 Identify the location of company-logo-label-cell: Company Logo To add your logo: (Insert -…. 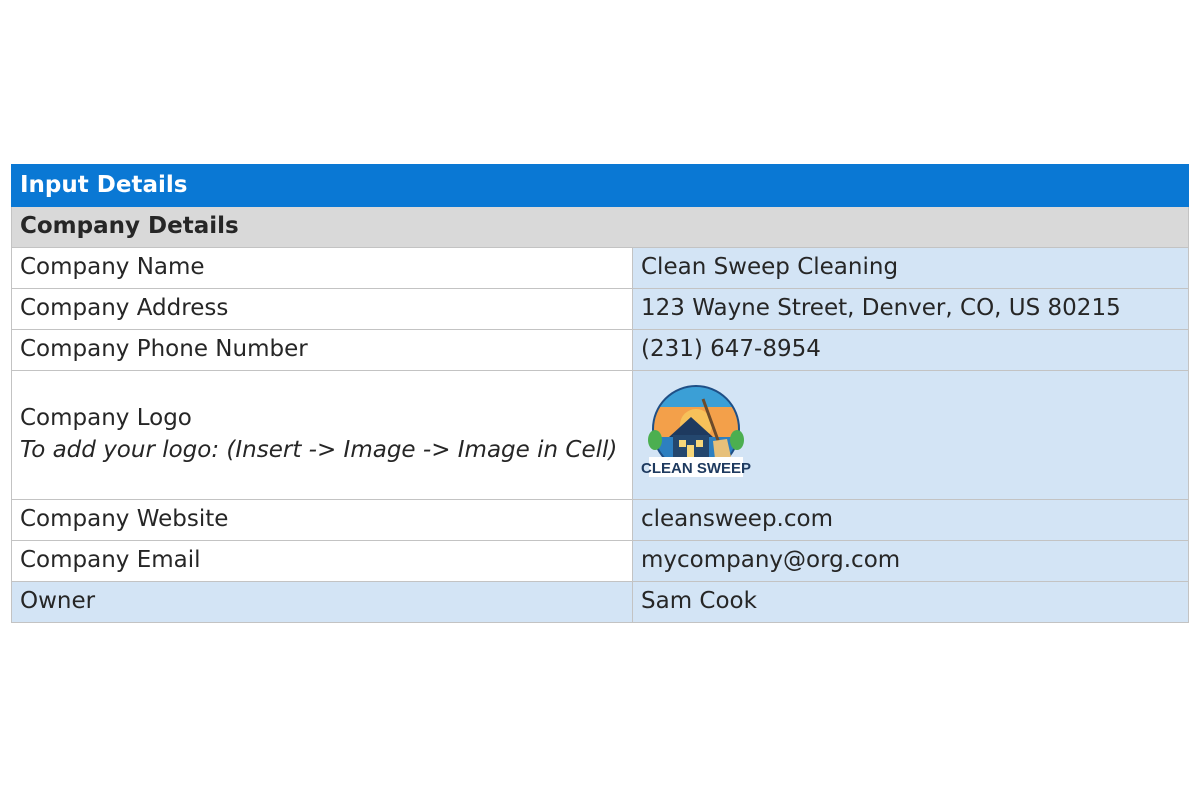
(322, 435).